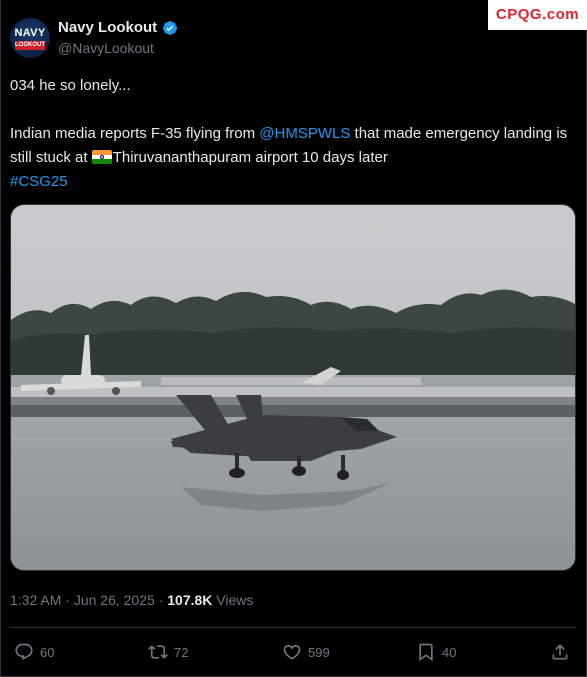 The width and height of the screenshot is (587, 677). I want to click on watermark: CPQG.com, so click(537, 15).